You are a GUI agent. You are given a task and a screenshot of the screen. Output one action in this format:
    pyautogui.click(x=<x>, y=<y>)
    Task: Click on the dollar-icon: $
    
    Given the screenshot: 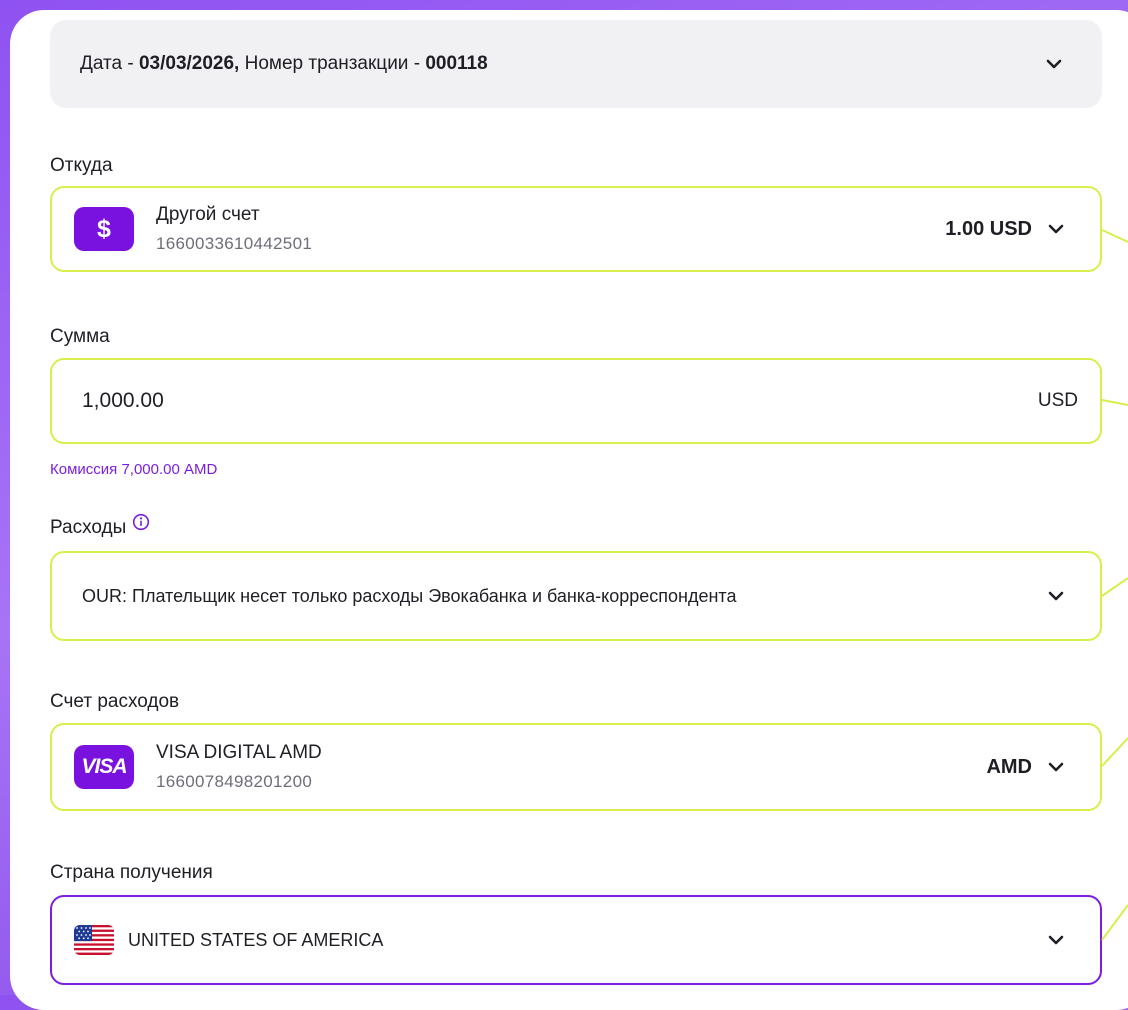 What is the action you would take?
    pyautogui.click(x=104, y=229)
    